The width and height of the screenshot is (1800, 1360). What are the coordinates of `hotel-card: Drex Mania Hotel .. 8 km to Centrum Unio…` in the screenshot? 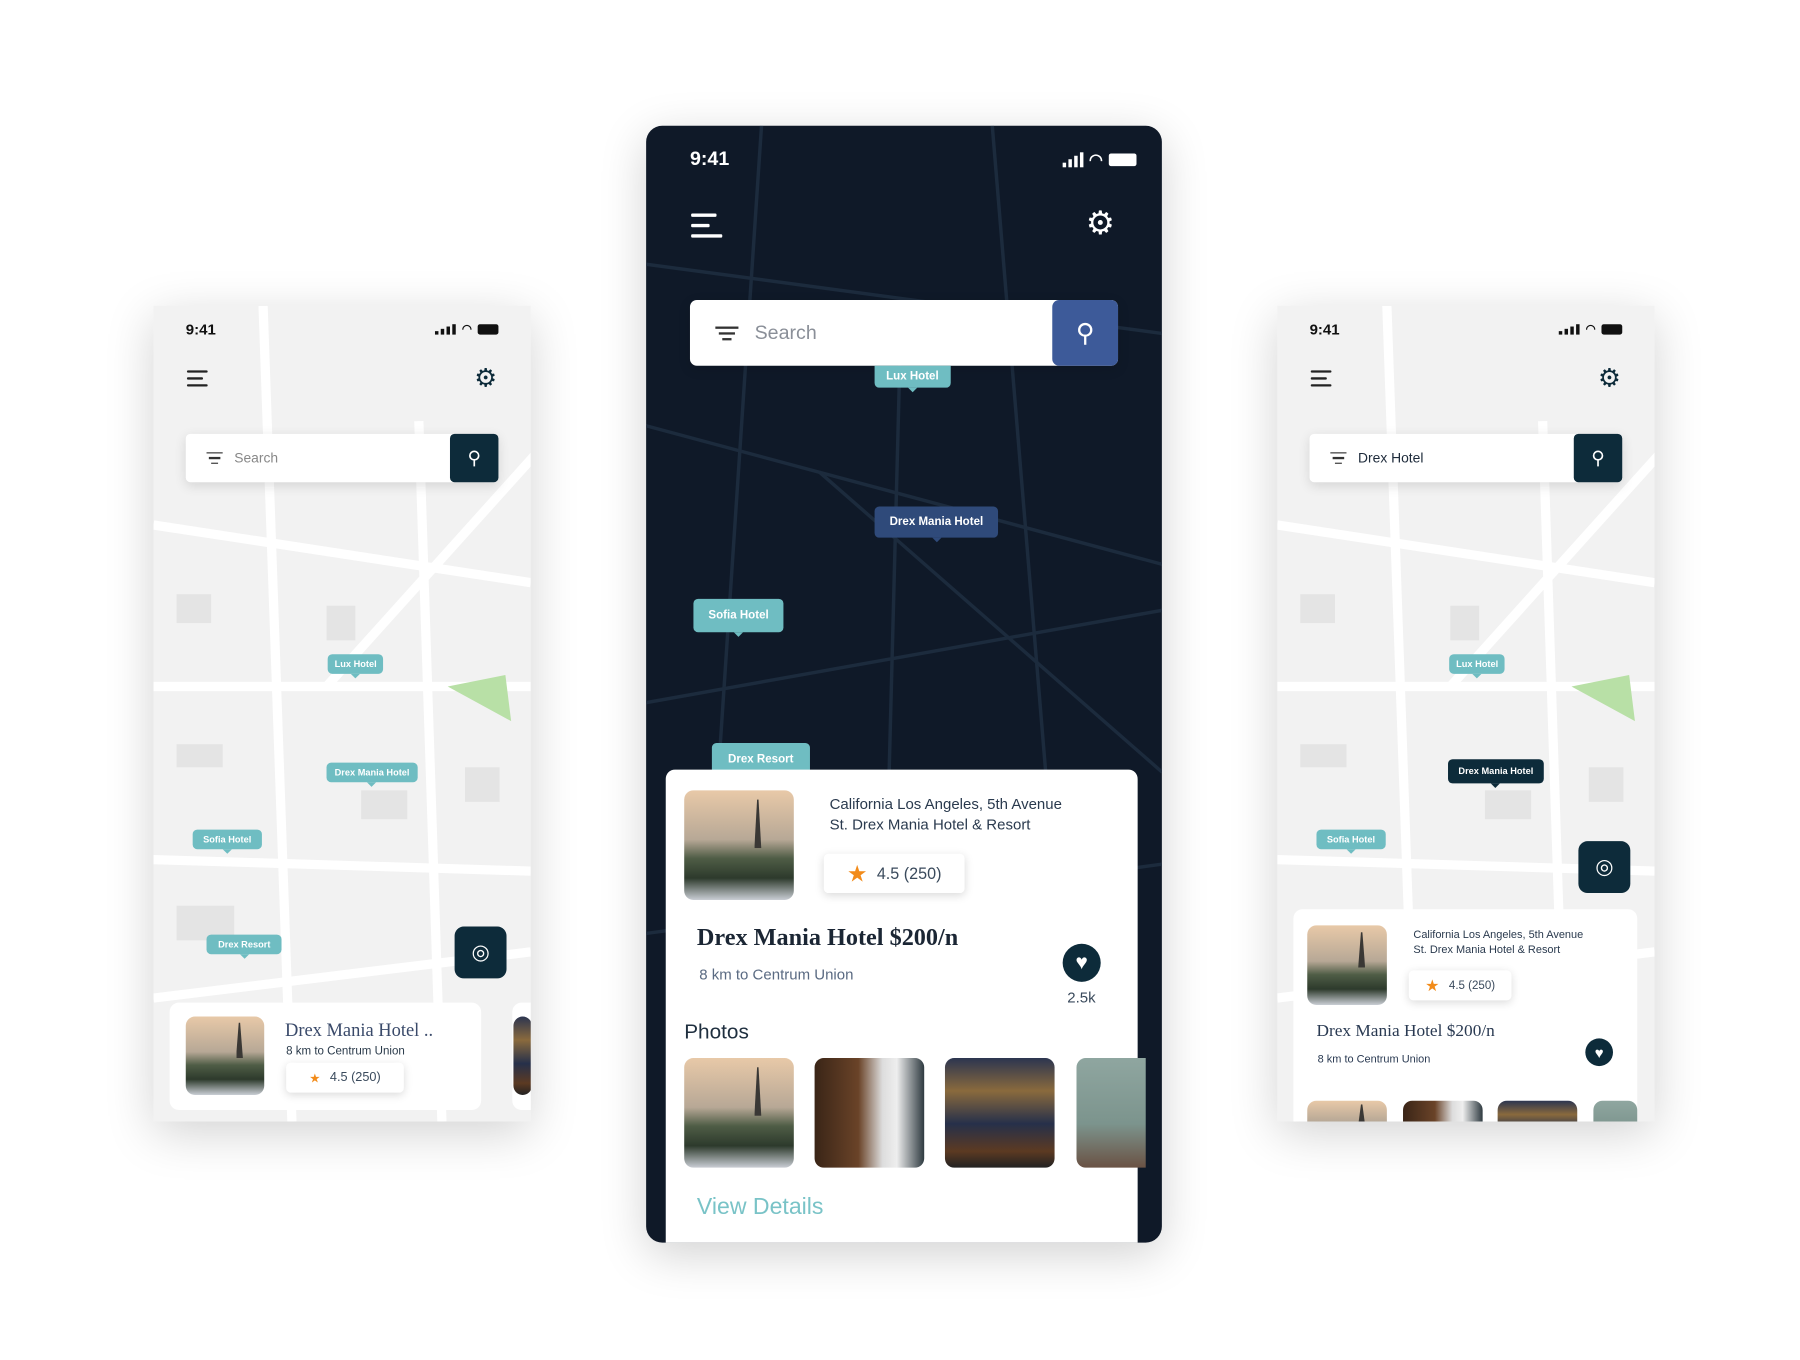 It's located at (325, 1056).